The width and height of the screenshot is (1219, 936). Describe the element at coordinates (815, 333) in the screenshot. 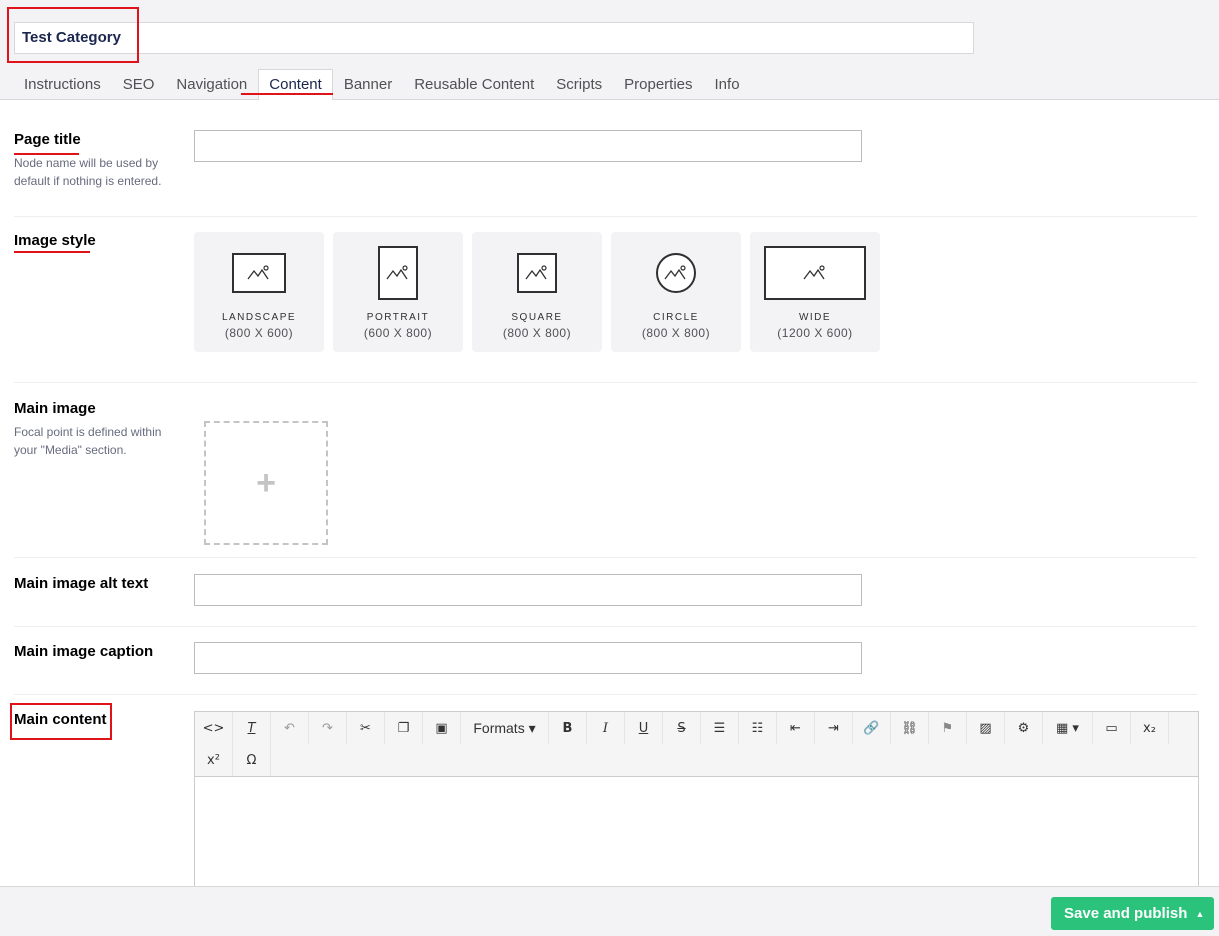

I see `wide-size: (1200 X 600)` at that location.